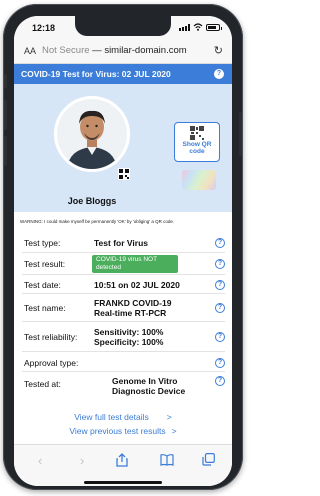 This screenshot has width=320, height=496. Describe the element at coordinates (149, 391) in the screenshot. I see `value-tested-at-line2: Diagnostic Device` at that location.